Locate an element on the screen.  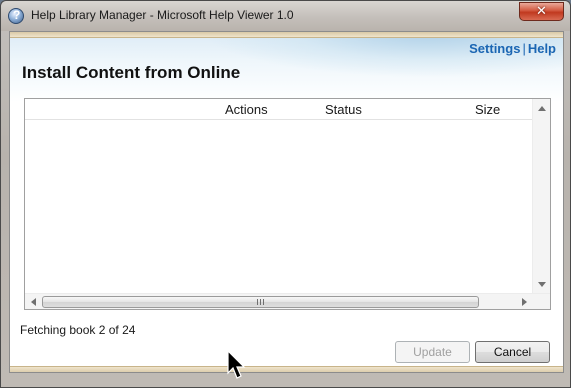
status-text: Fetching book 2 of 24 is located at coordinates (78, 330).